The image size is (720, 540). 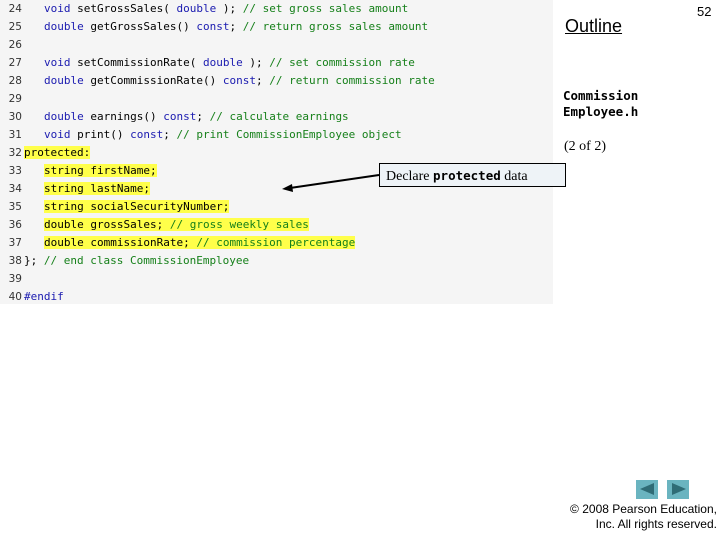 What do you see at coordinates (593, 26) in the screenshot?
I see `outline-link: Outline` at bounding box center [593, 26].